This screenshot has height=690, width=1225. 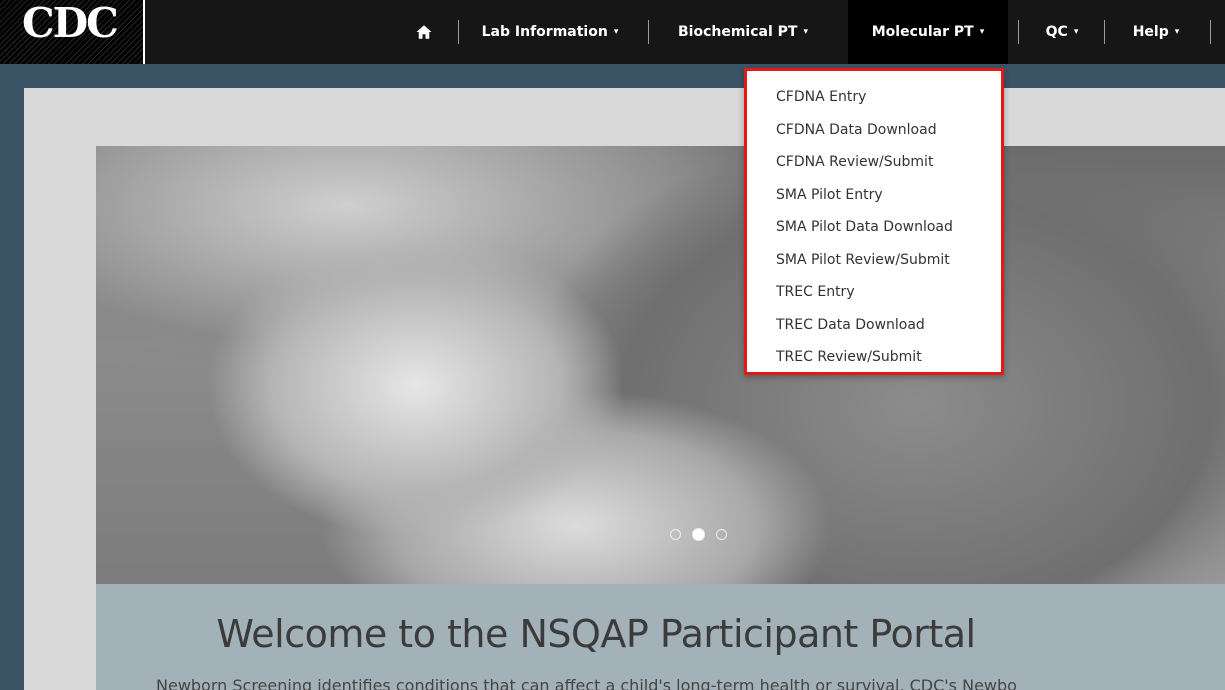 I want to click on logo-text: CDC, so click(x=70, y=23).